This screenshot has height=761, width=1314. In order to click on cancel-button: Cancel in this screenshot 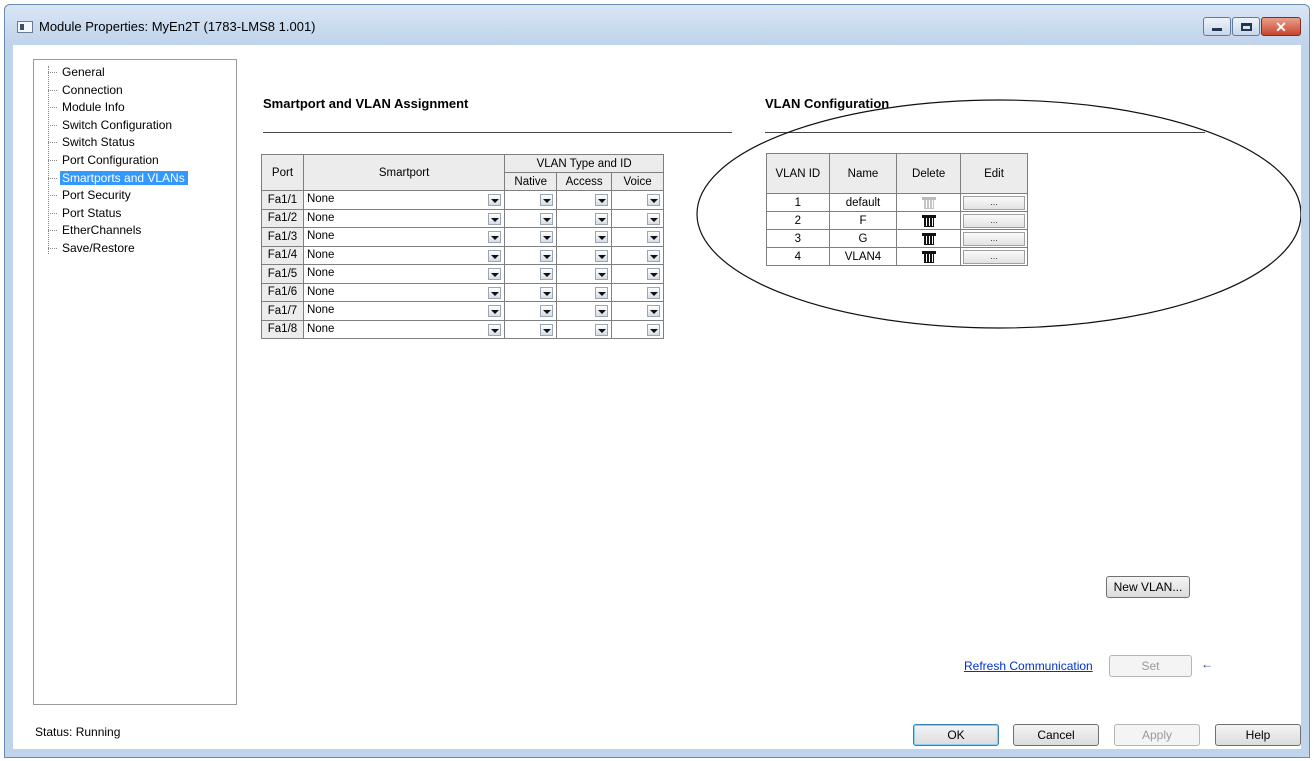, I will do `click(1056, 735)`.